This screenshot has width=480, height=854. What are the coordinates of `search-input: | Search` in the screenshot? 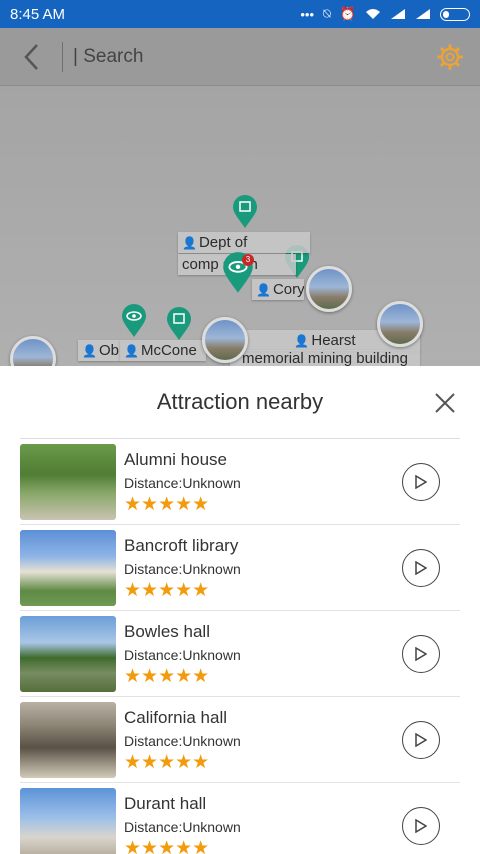 It's located at (246, 57).